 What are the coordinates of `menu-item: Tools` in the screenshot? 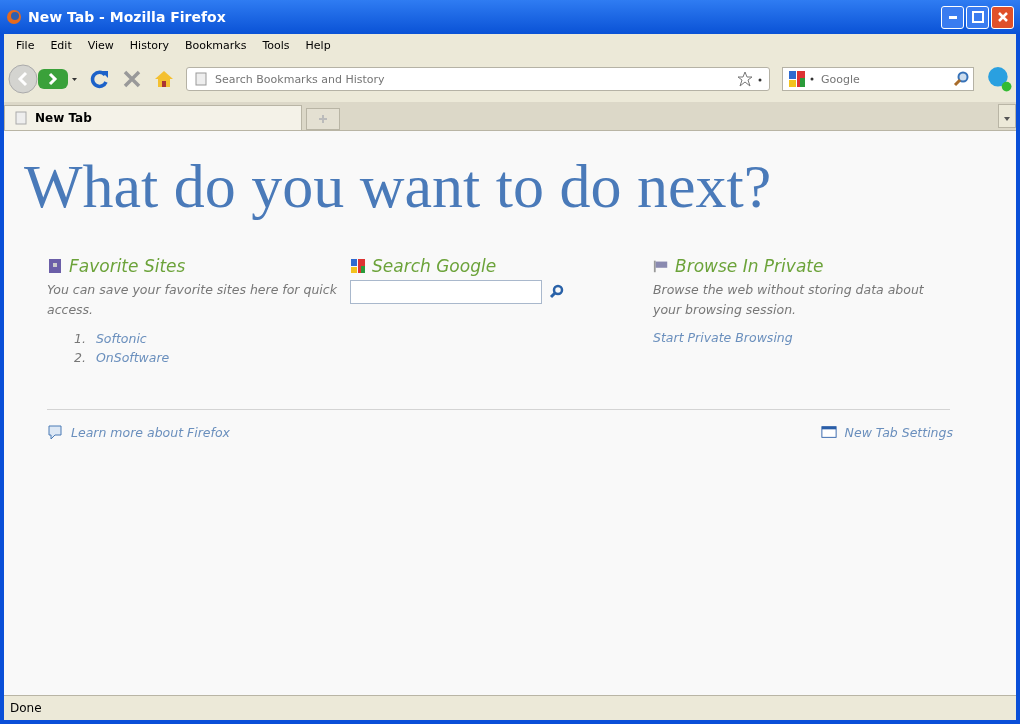 It's located at (276, 45).